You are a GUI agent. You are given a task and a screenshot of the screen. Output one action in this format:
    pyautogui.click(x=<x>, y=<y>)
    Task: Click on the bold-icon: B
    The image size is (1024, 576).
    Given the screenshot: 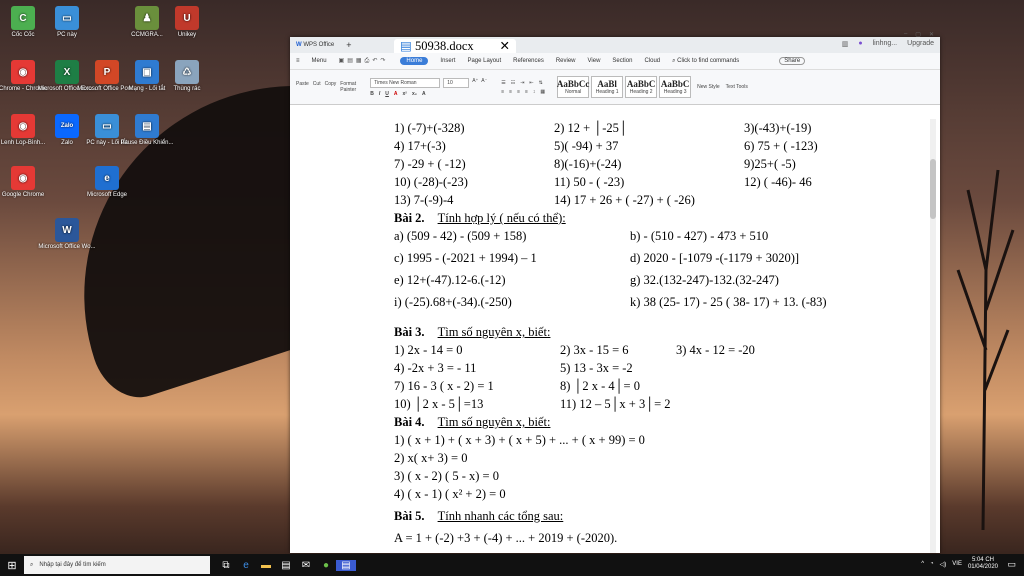 What is the action you would take?
    pyautogui.click(x=372, y=94)
    